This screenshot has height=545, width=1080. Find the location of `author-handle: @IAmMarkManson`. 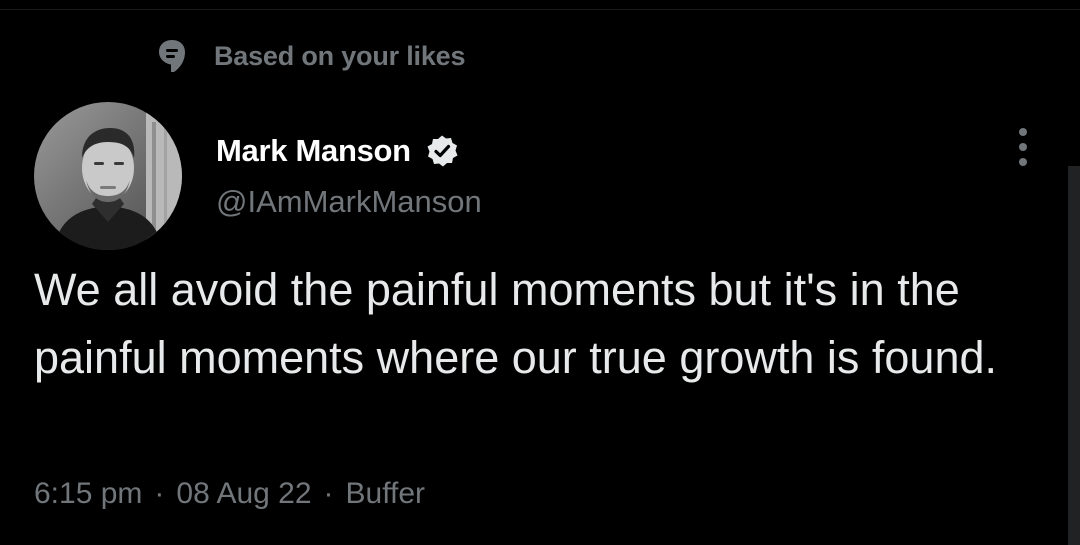

author-handle: @IAmMarkManson is located at coordinates (349, 202).